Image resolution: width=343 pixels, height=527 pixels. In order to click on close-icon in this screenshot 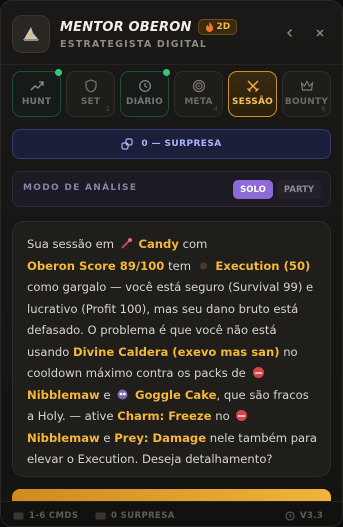, I will do `click(320, 33)`.